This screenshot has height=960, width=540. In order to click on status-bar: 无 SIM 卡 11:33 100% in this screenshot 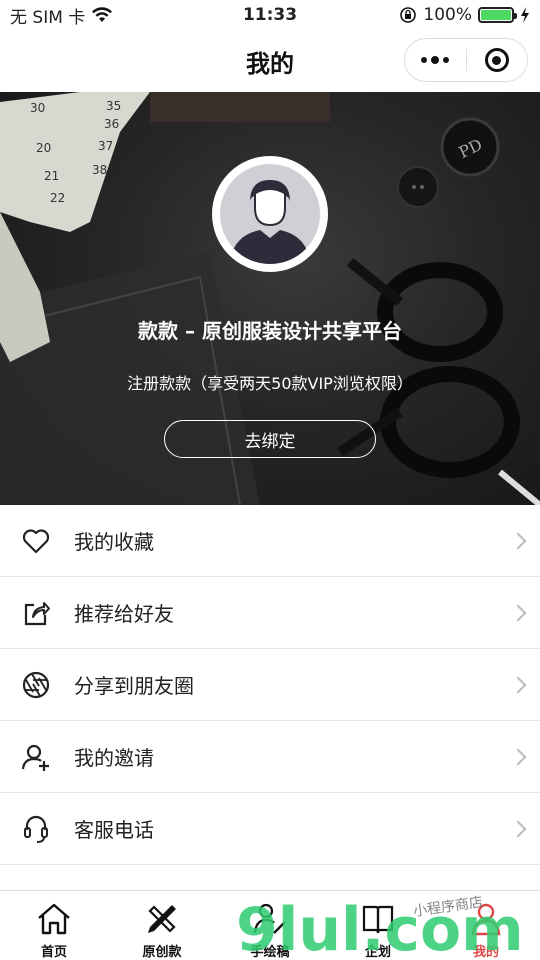, I will do `click(270, 15)`.